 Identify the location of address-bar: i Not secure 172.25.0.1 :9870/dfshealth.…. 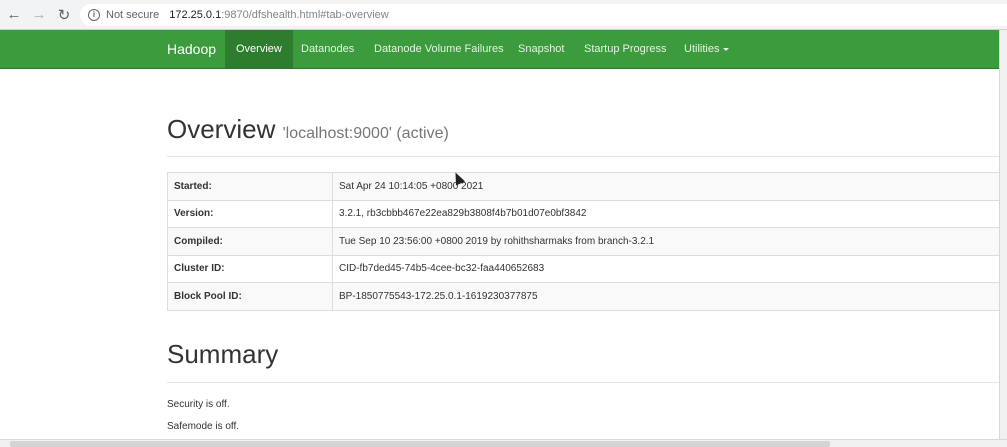
(543, 15).